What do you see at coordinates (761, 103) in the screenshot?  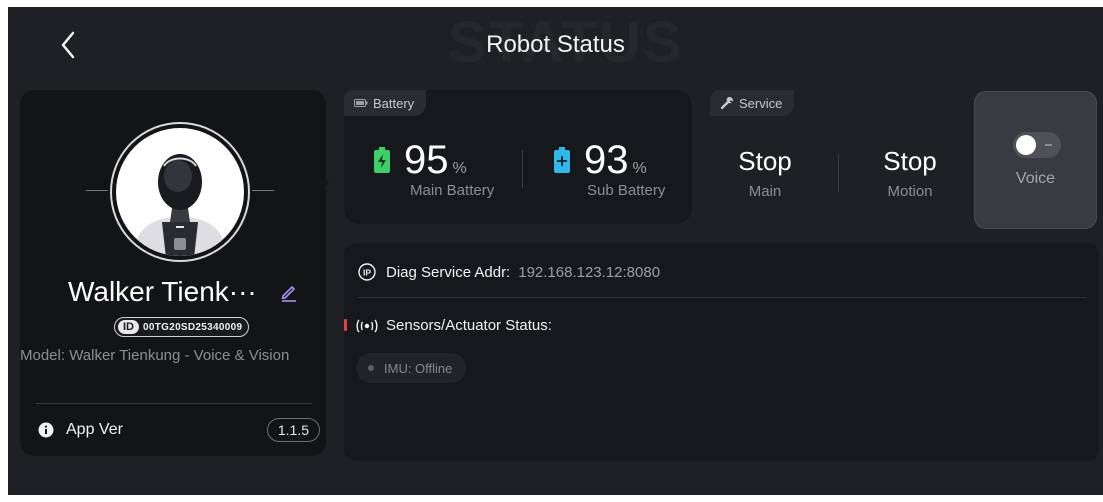 I see `service-tab-text: Service` at bounding box center [761, 103].